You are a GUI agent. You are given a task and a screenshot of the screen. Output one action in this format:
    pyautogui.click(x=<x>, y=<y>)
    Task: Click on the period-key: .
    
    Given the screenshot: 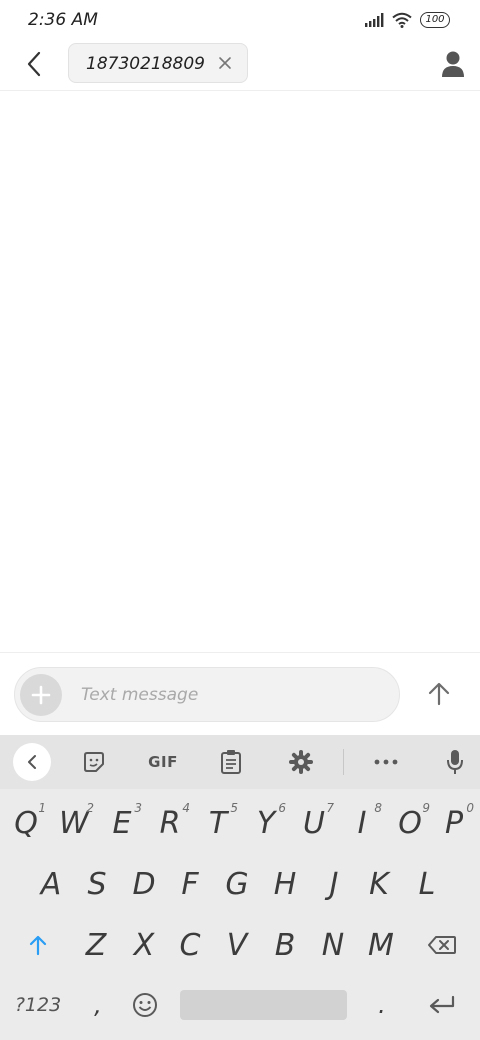 What is the action you would take?
    pyautogui.click(x=382, y=1005)
    